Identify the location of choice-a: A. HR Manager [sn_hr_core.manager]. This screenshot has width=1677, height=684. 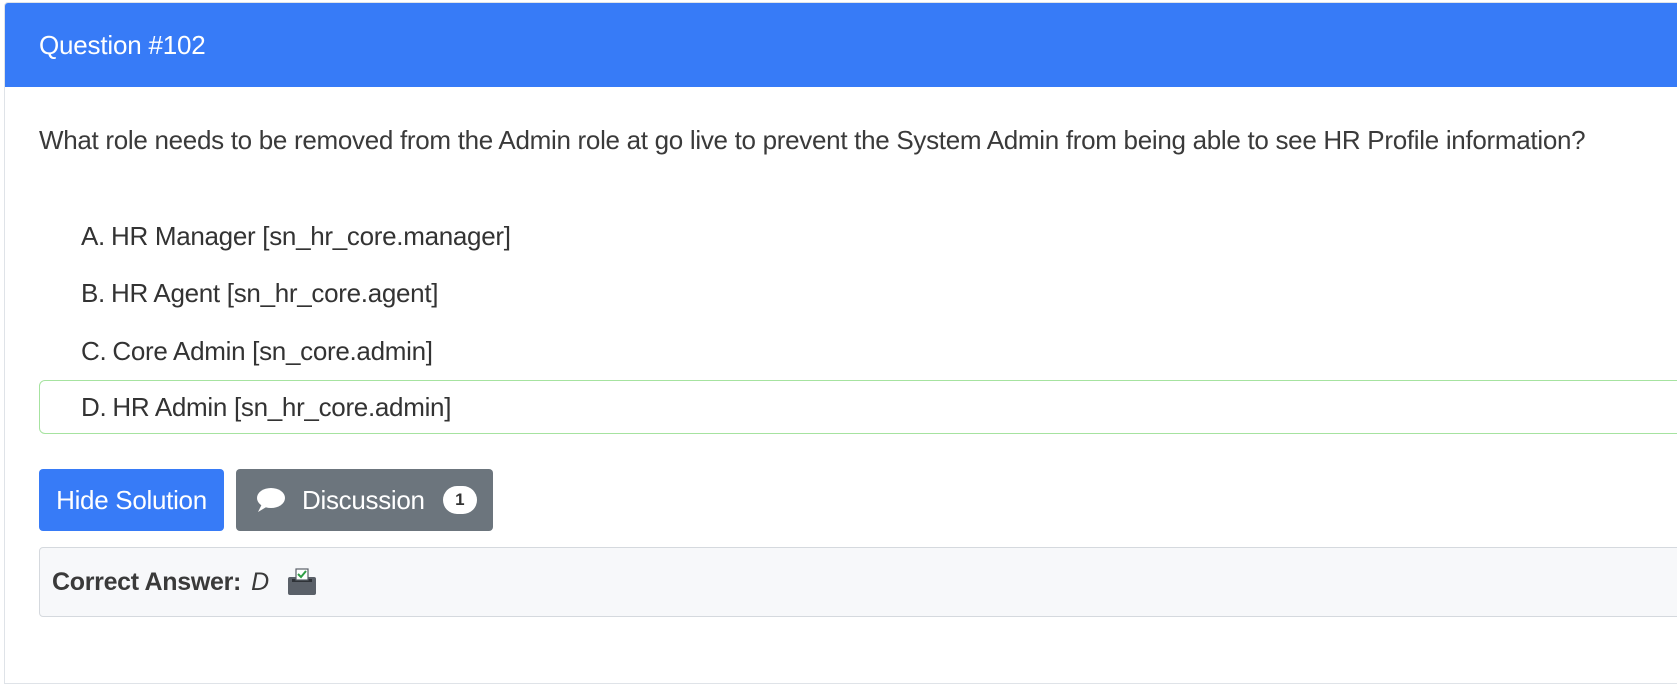
(858, 236).